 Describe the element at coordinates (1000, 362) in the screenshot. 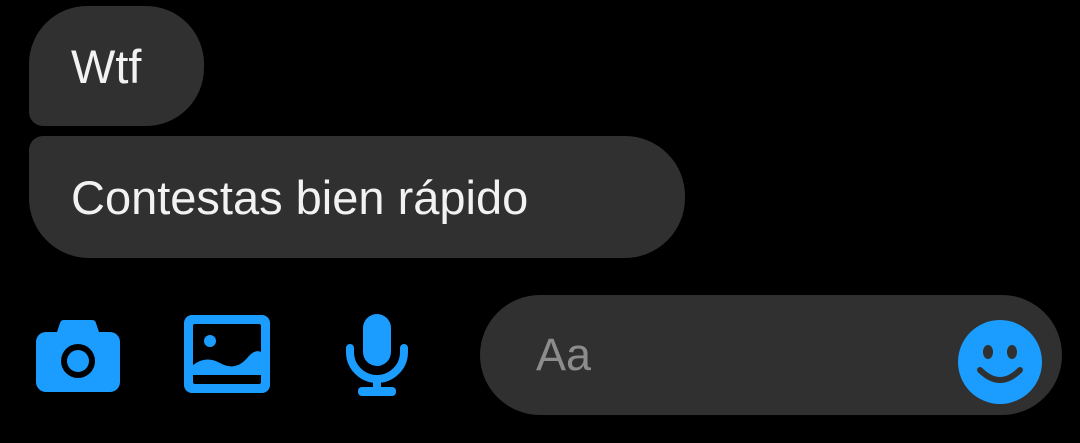

I see `smiley-emoji-icon` at that location.